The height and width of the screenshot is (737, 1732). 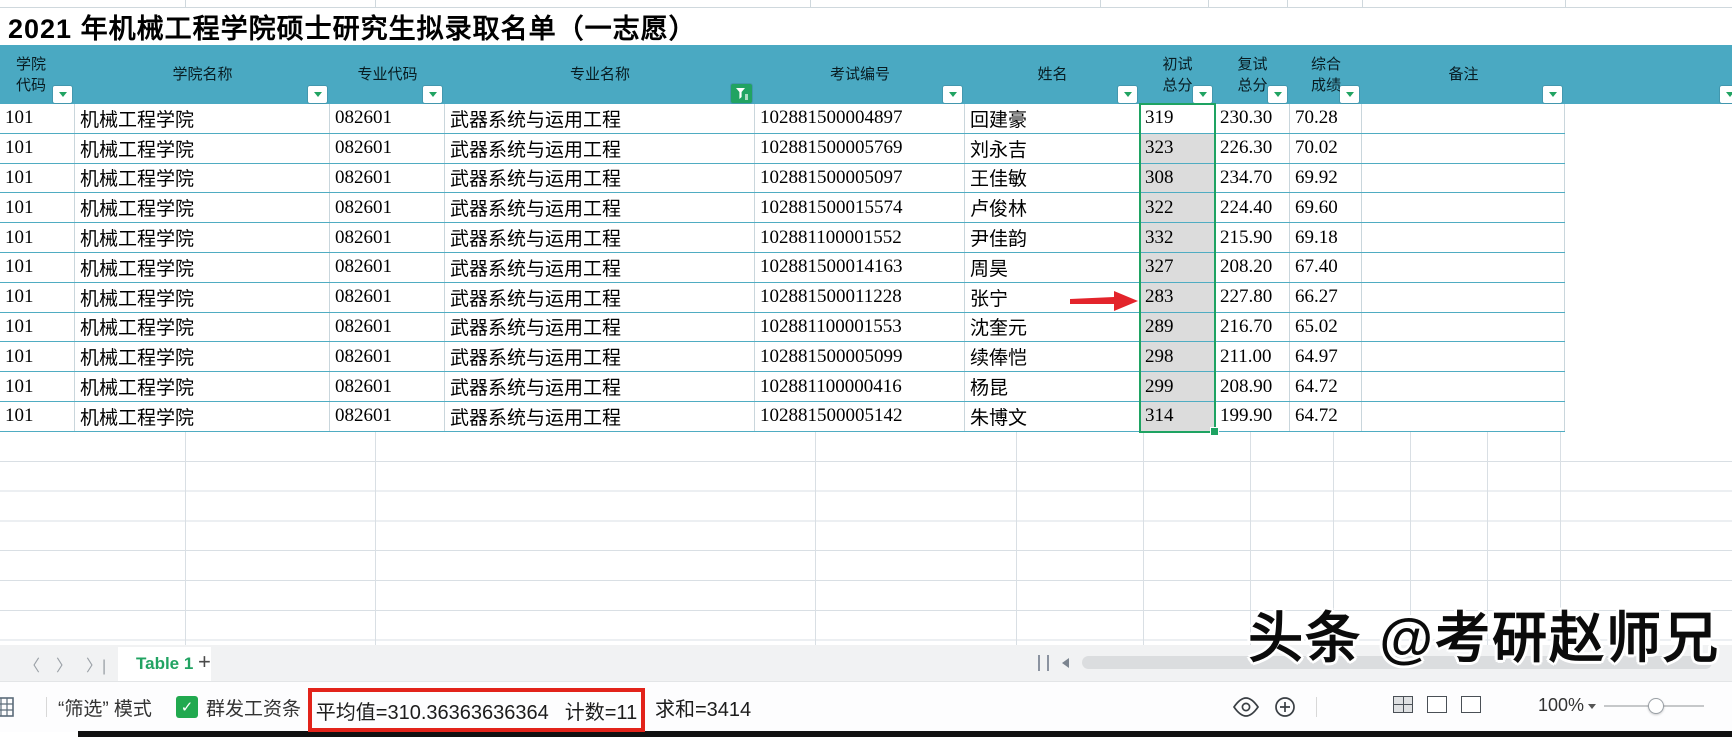 What do you see at coordinates (1177, 237) in the screenshot?
I see `cell: 332` at bounding box center [1177, 237].